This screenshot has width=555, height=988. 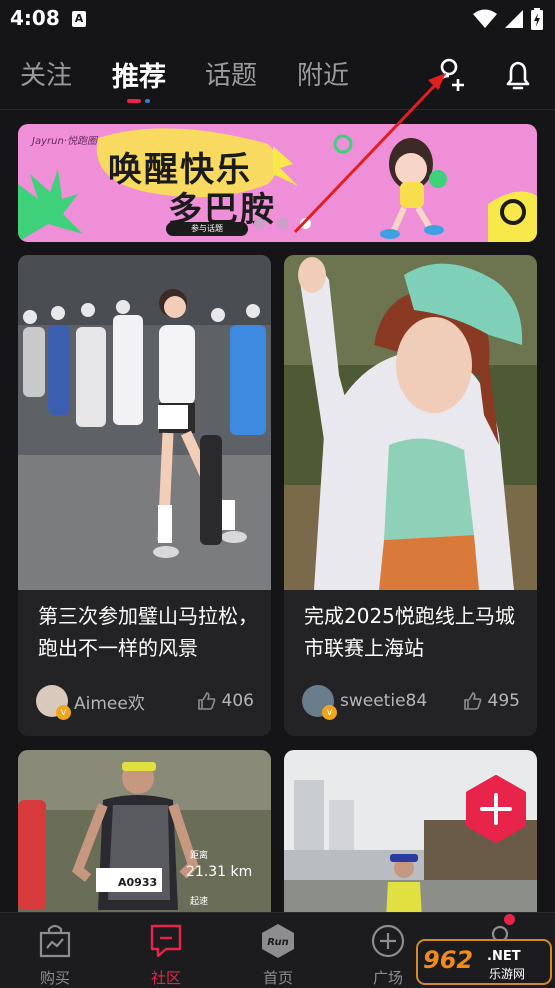 What do you see at coordinates (79, 19) in the screenshot?
I see `notification-icon: A` at bounding box center [79, 19].